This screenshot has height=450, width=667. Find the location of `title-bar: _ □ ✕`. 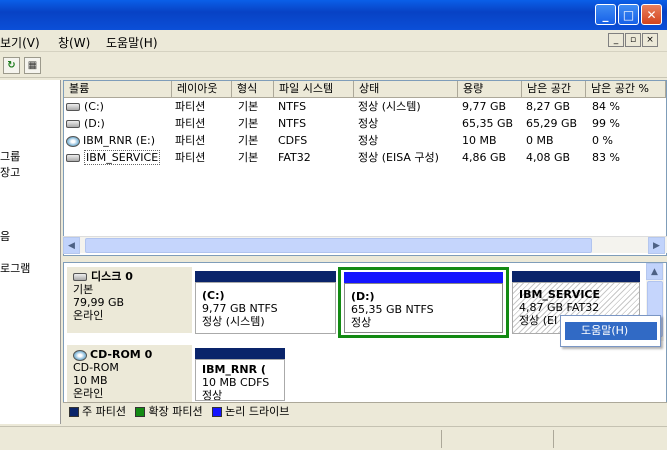

title-bar: _ □ ✕ is located at coordinates (333, 15).